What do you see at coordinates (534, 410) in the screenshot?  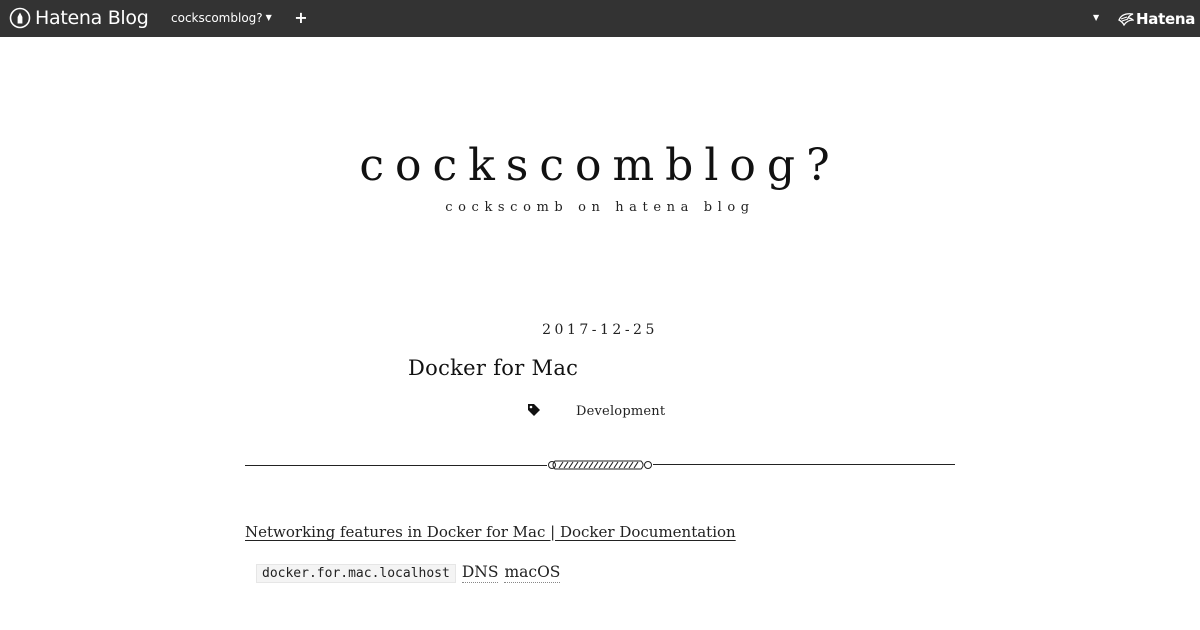 I see `tag-icon` at bounding box center [534, 410].